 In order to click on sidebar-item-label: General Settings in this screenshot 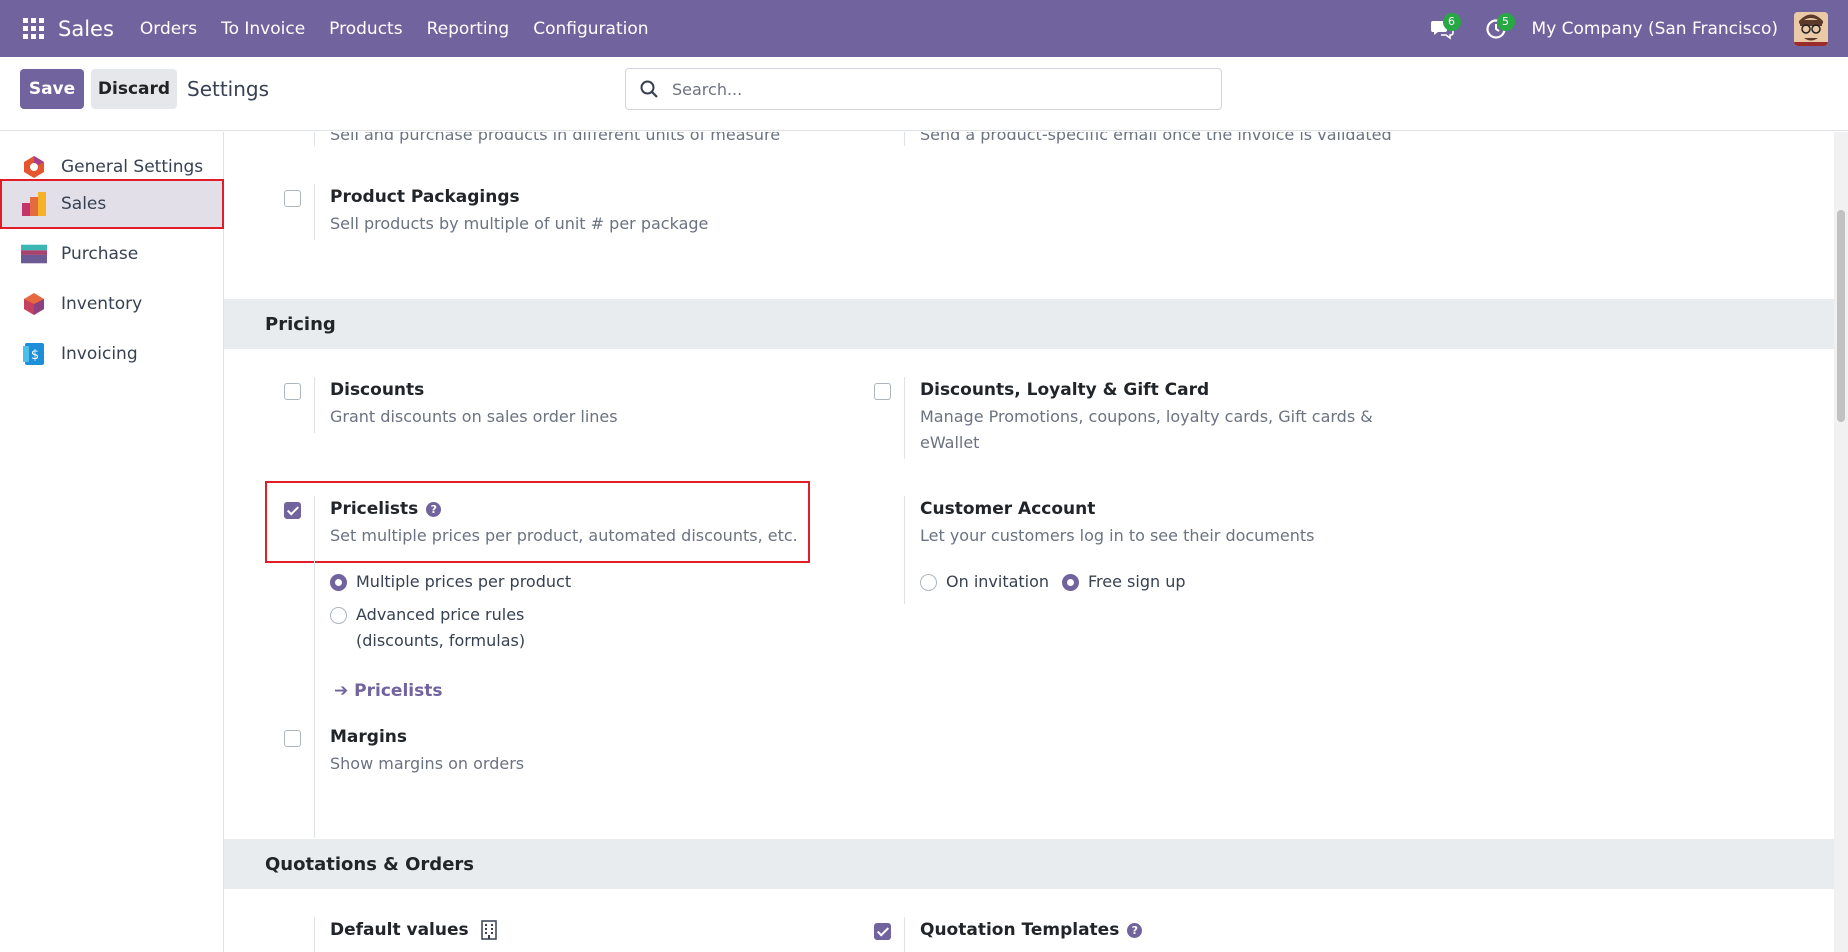, I will do `click(132, 167)`.